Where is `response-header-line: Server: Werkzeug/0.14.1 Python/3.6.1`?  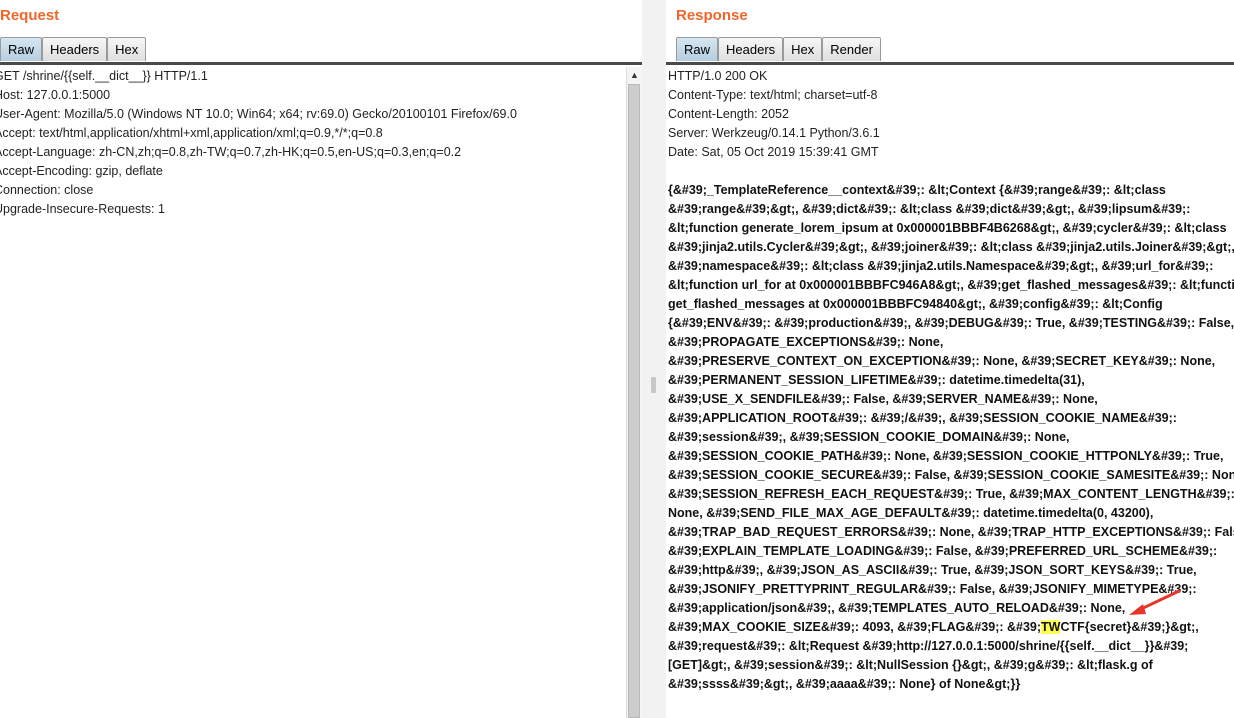 response-header-line: Server: Werkzeug/0.14.1 Python/3.6.1 is located at coordinates (774, 133).